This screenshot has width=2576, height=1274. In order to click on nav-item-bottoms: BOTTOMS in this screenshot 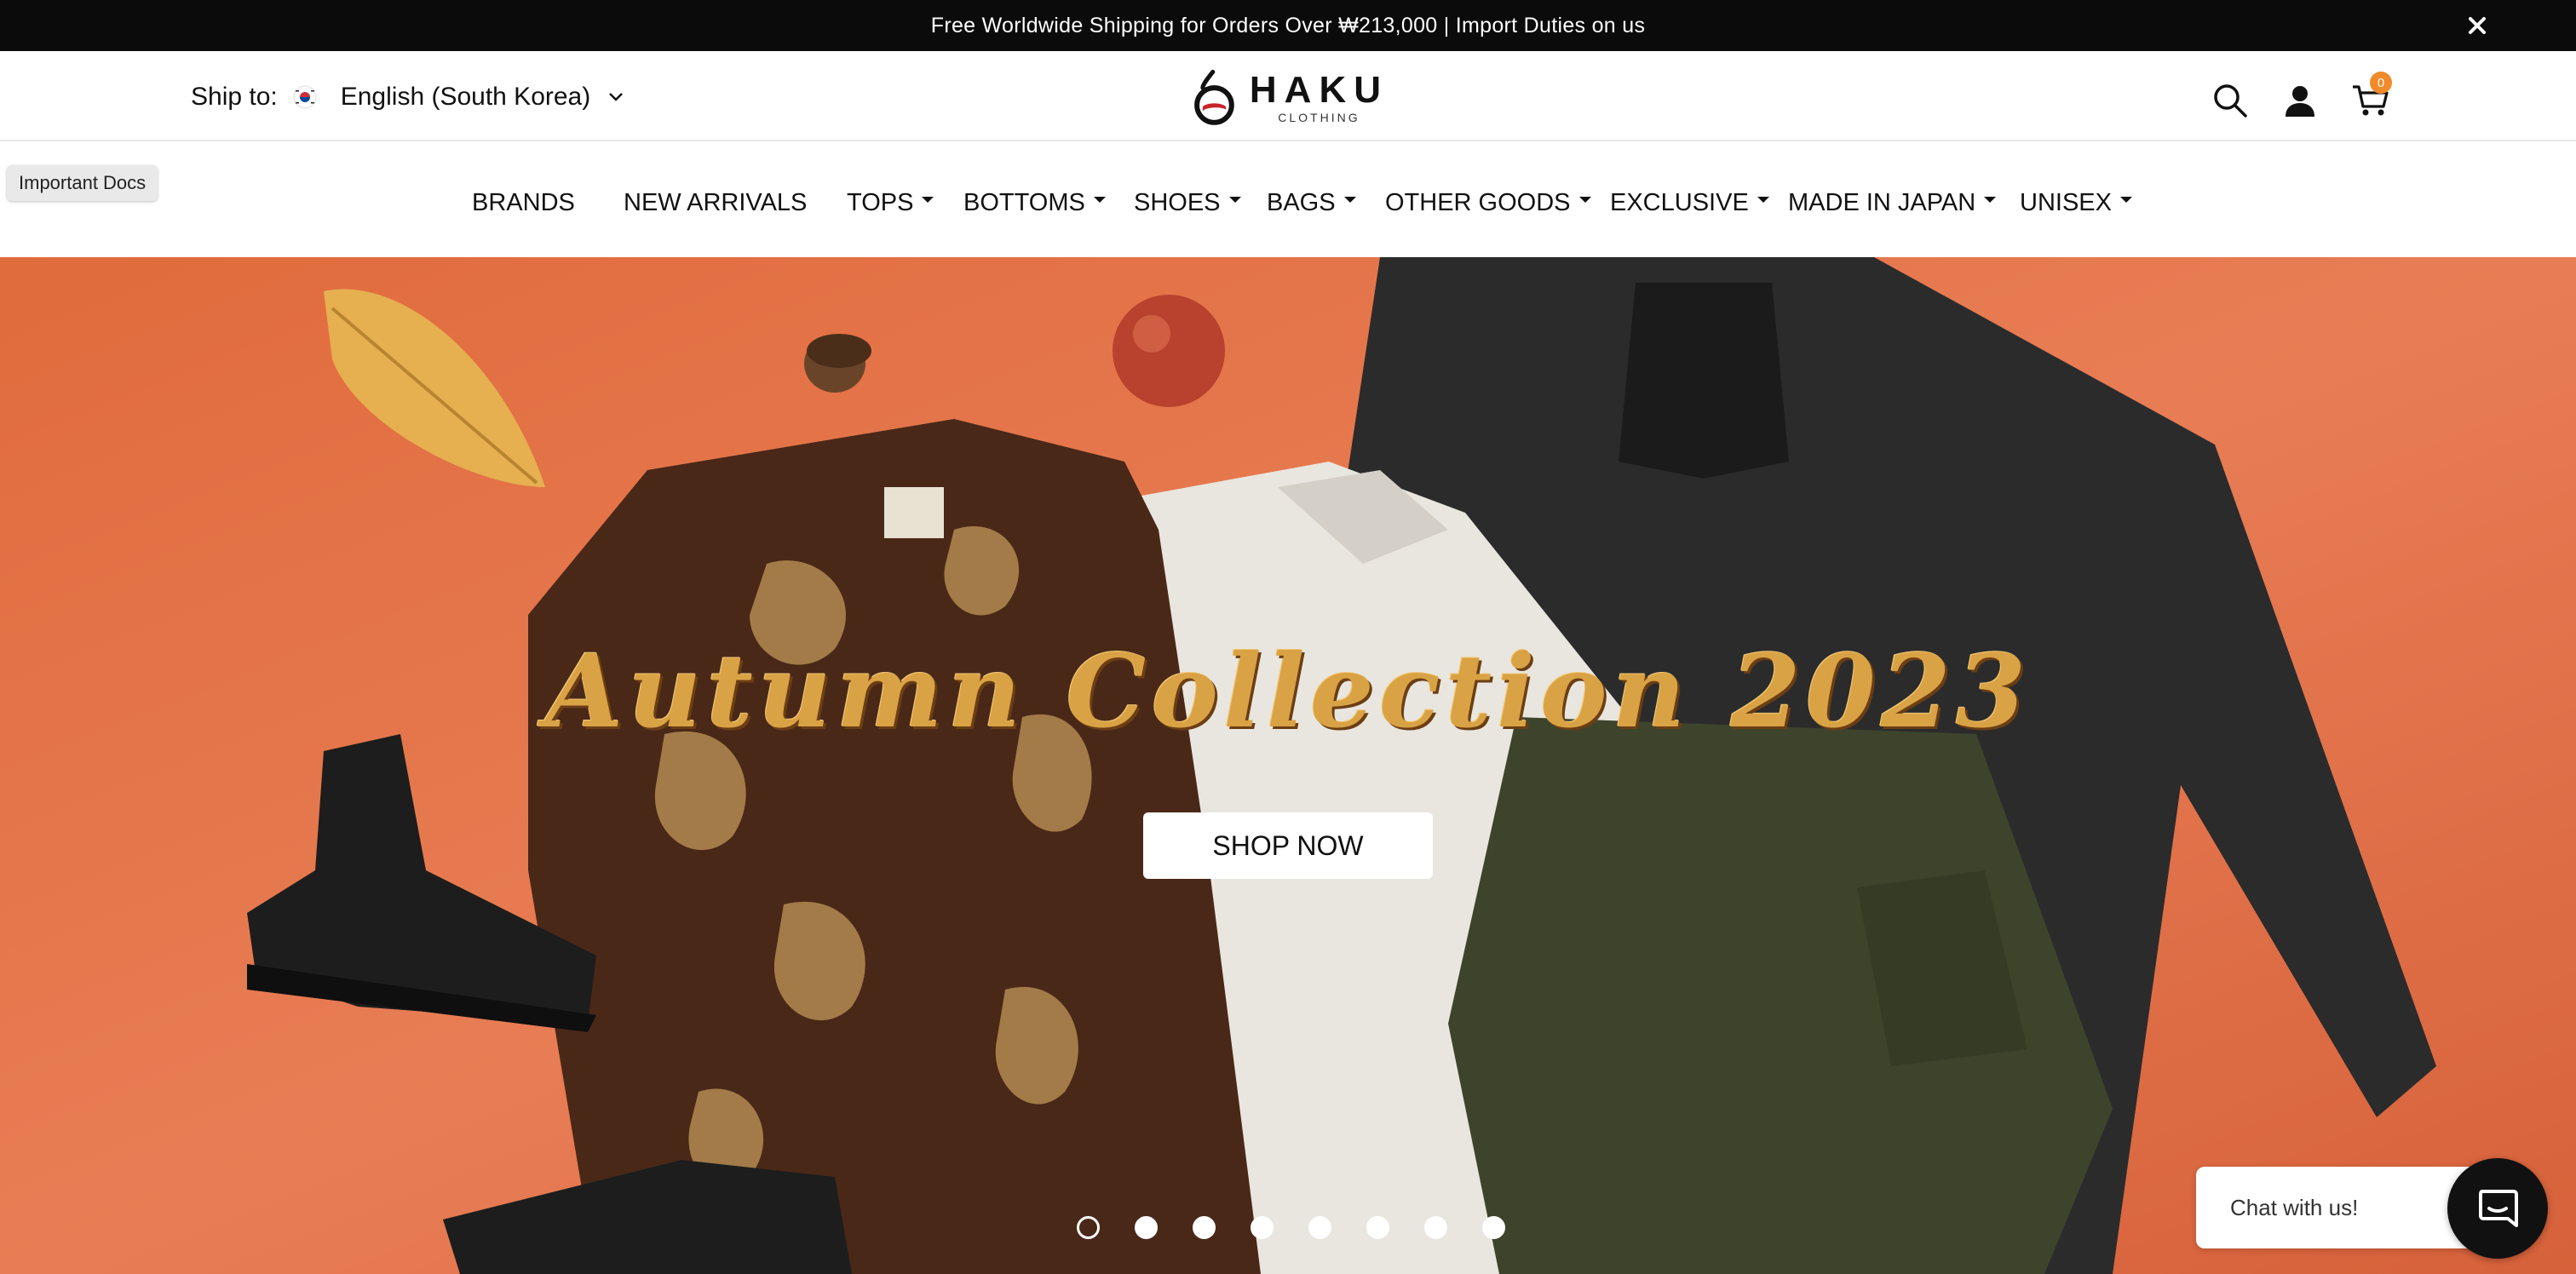, I will do `click(1034, 202)`.